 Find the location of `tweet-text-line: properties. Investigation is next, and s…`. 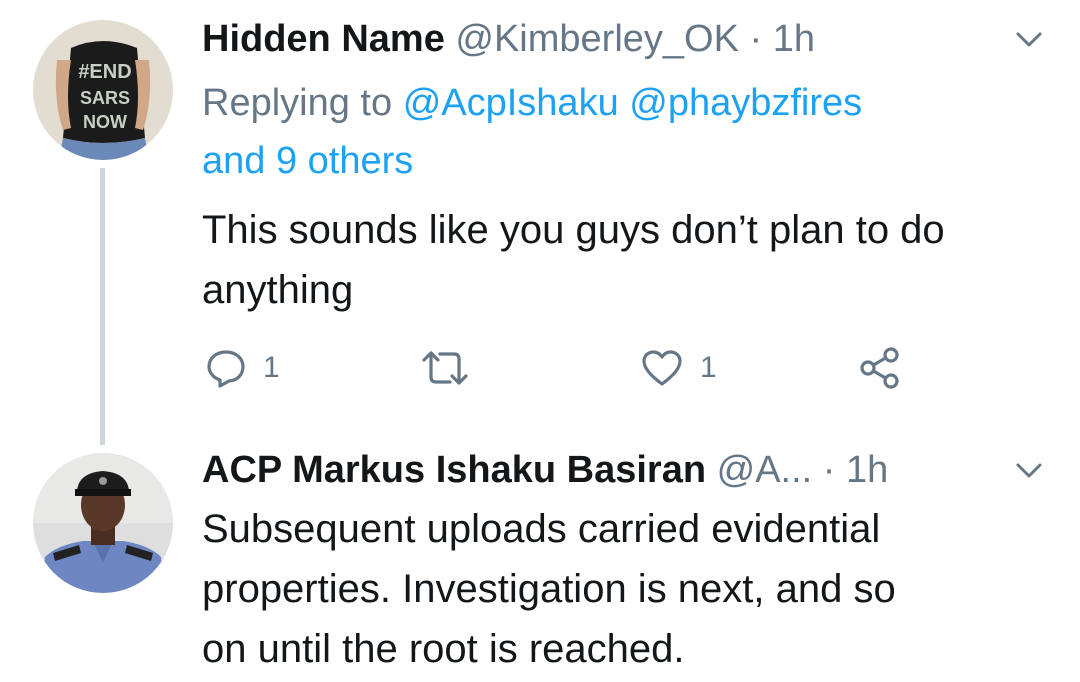

tweet-text-line: properties. Investigation is next, and s… is located at coordinates (549, 589).